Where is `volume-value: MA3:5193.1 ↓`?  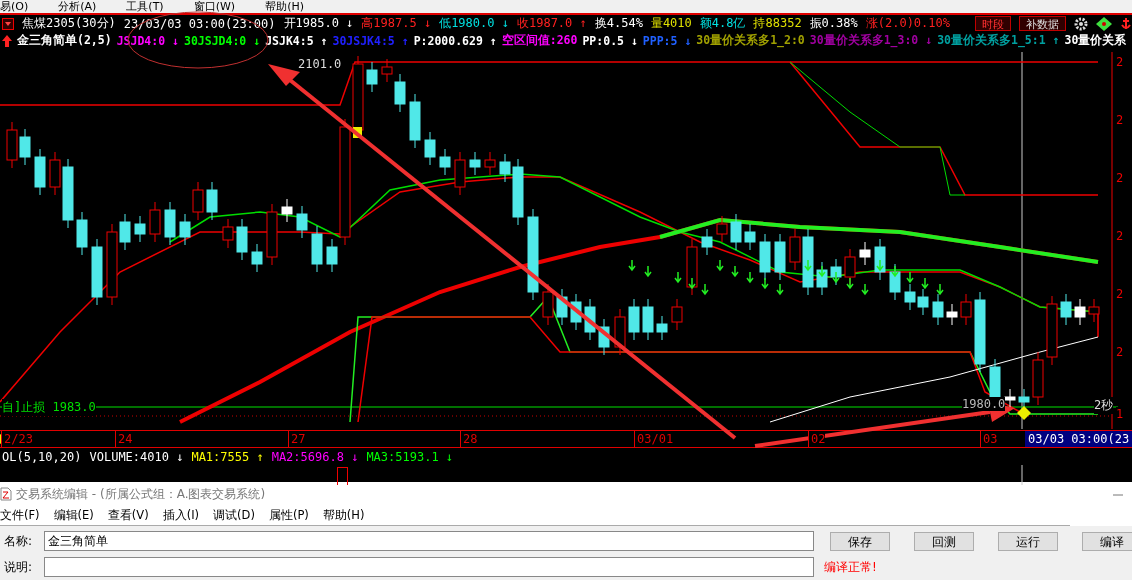 volume-value: MA3:5193.1 ↓ is located at coordinates (410, 456).